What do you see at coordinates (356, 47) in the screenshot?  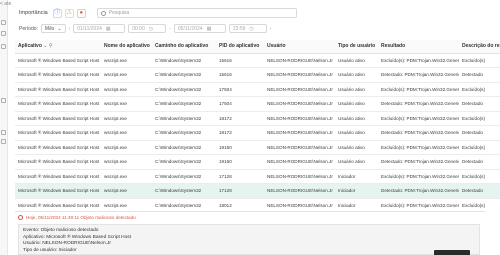 I see `column-header-tipo: Tipo de usuário` at bounding box center [356, 47].